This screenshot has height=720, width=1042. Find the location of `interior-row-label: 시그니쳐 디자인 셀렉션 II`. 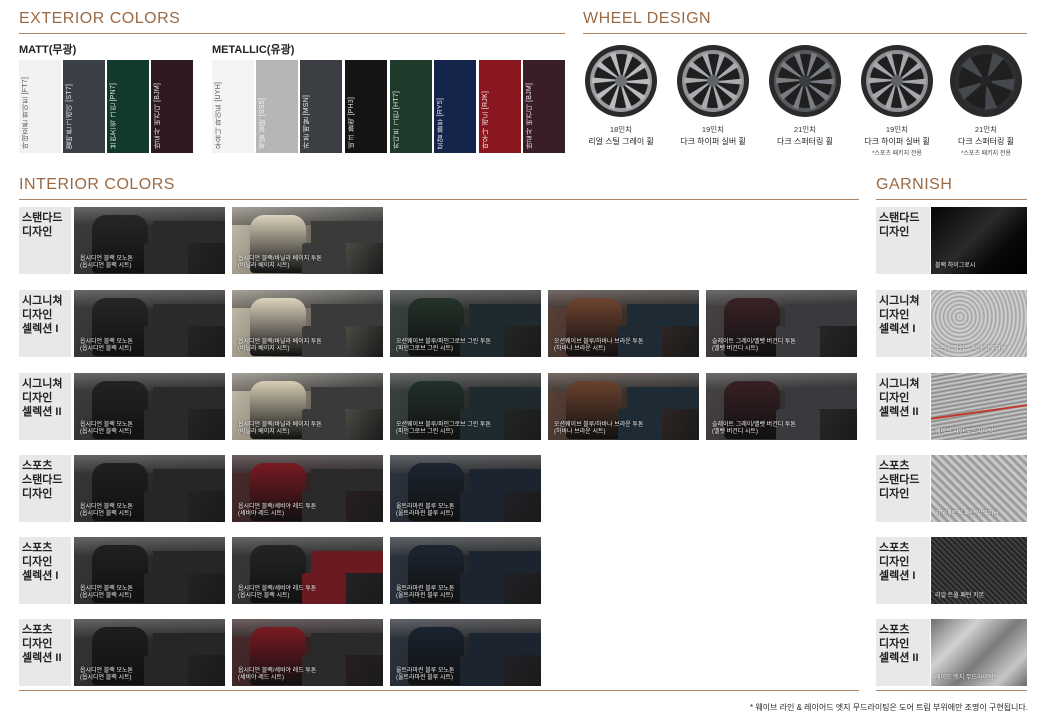

interior-row-label: 시그니쳐 디자인 셀렉션 II is located at coordinates (45, 406).